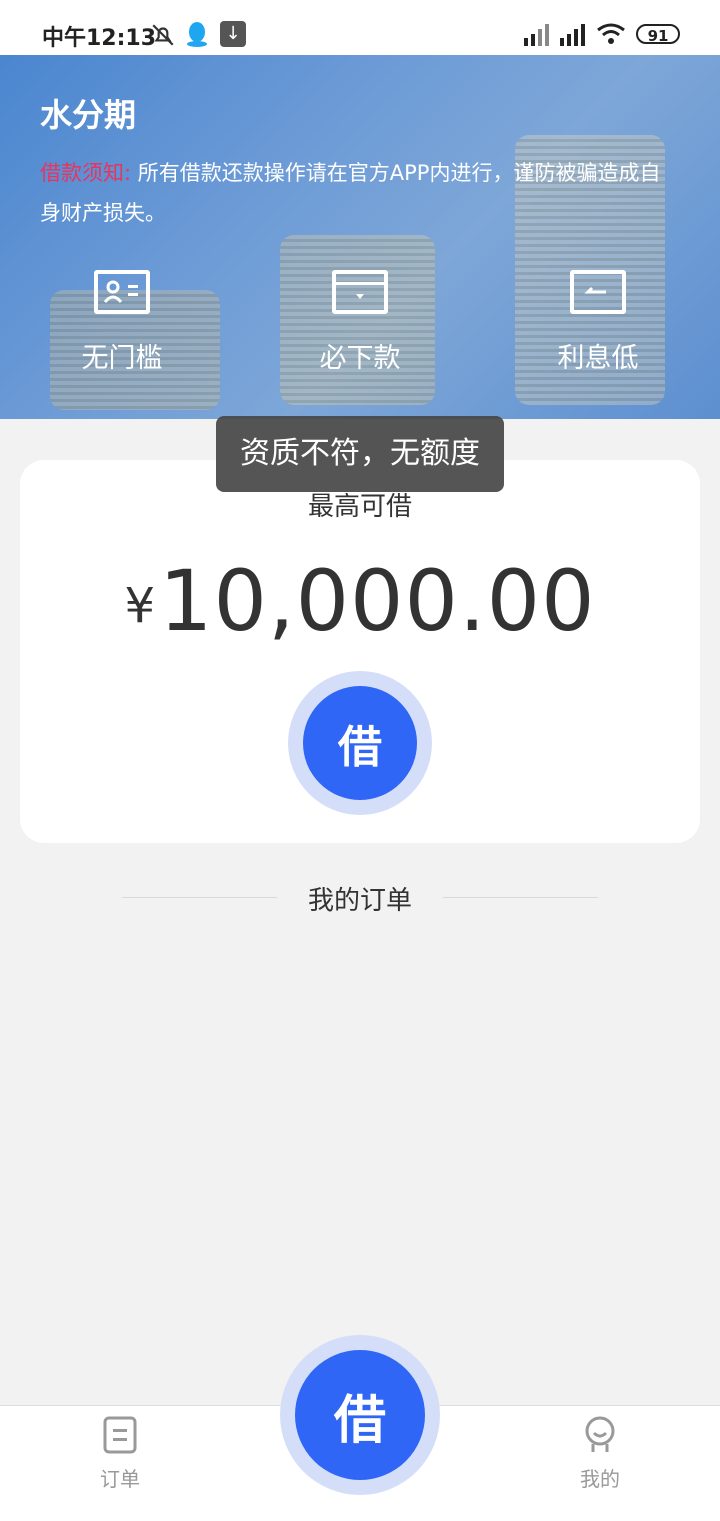 Image resolution: width=720 pixels, height=1521 pixels. What do you see at coordinates (122, 322) in the screenshot?
I see `feature-no-threshold: 无门槛` at bounding box center [122, 322].